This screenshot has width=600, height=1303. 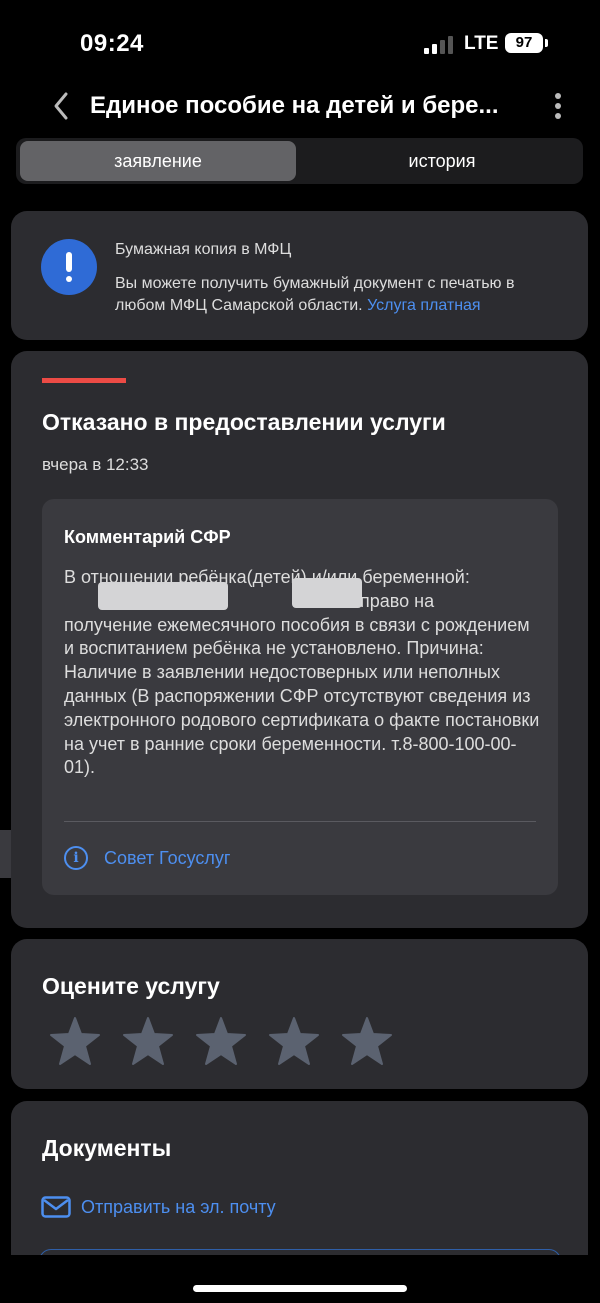 What do you see at coordinates (203, 249) in the screenshot?
I see `notice-title: Бумажная копия в МФЦ` at bounding box center [203, 249].